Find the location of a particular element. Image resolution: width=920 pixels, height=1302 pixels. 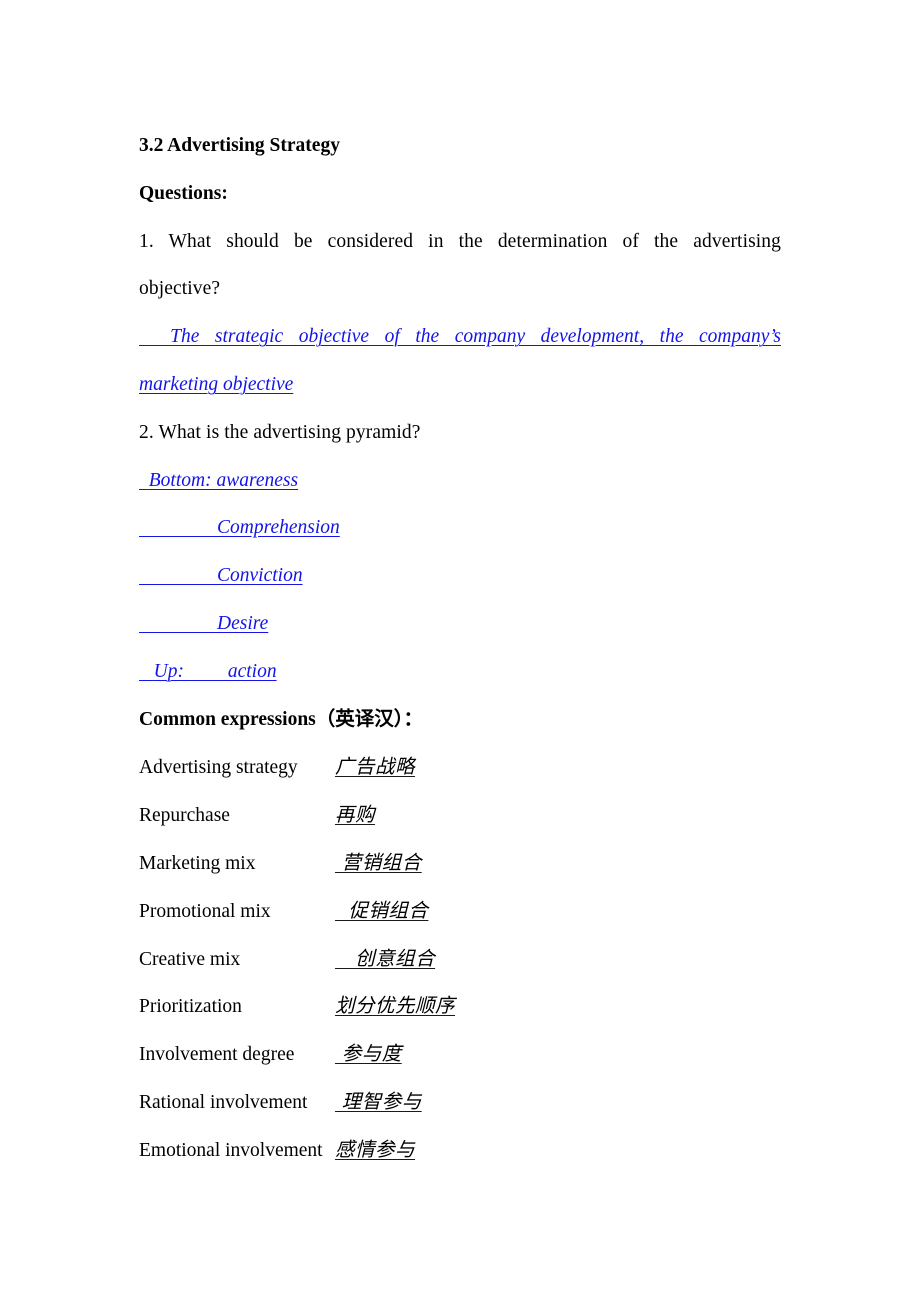

vocab-row: Emotional involvement 感情参与 is located at coordinates (460, 1150).